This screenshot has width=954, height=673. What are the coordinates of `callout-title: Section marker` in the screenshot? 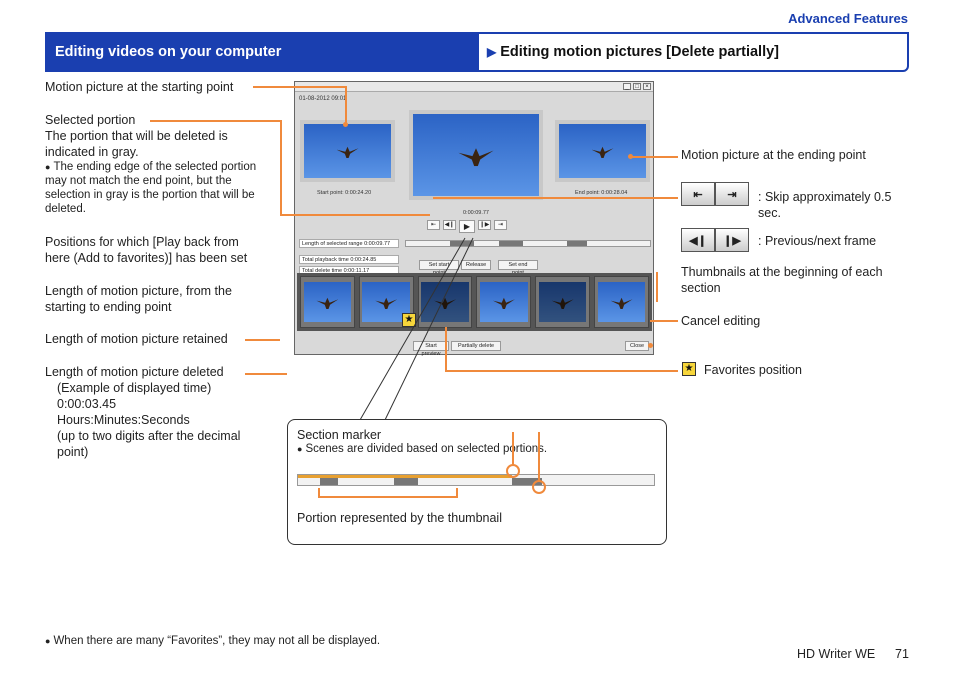 It's located at (339, 435).